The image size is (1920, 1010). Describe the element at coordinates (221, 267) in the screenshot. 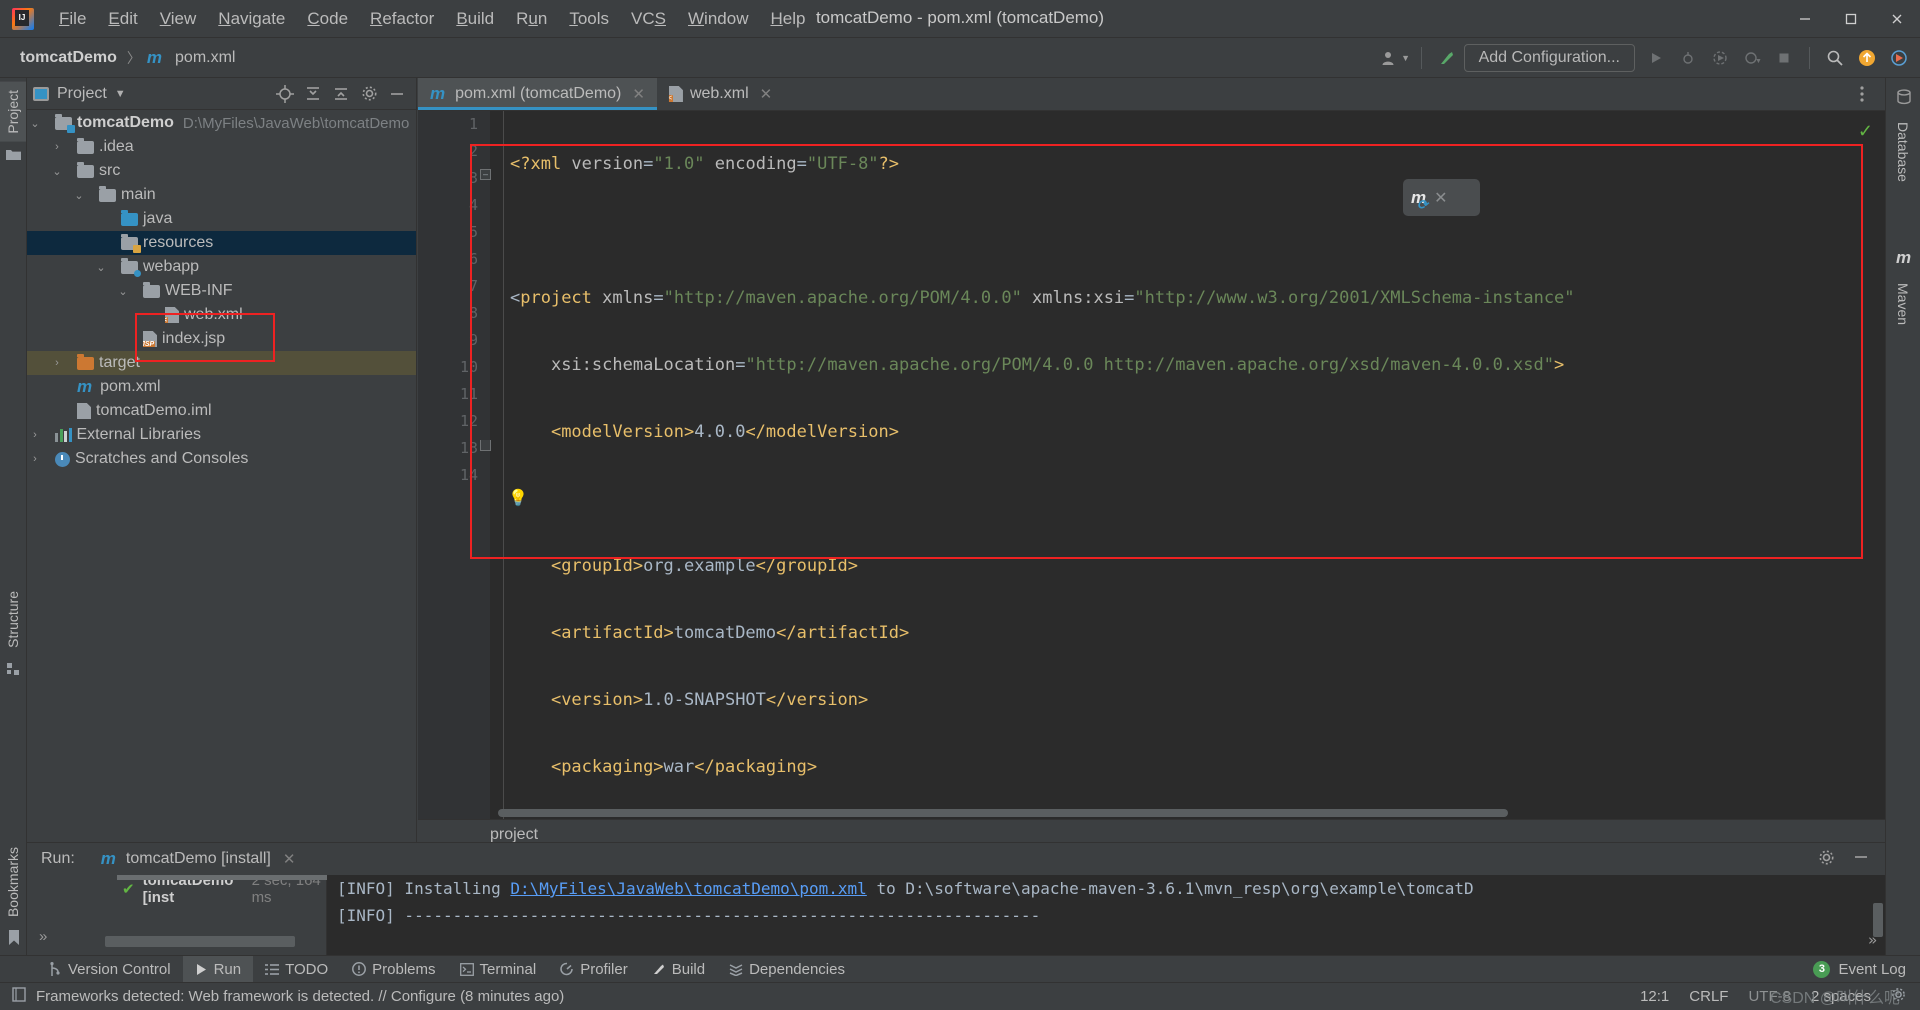

I see `tree-node-webapp: ⌄ webapp` at that location.